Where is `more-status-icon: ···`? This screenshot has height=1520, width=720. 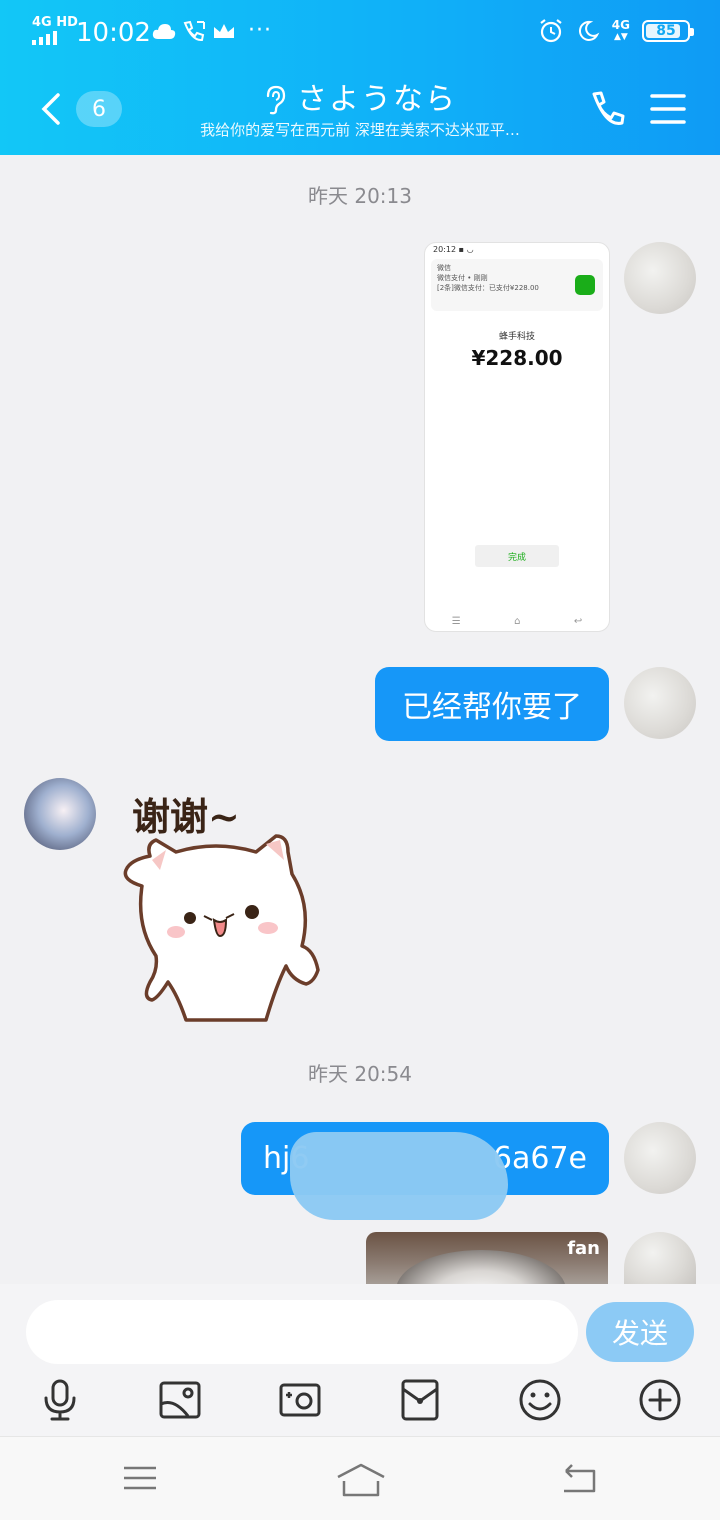 more-status-icon: ··· is located at coordinates (260, 30).